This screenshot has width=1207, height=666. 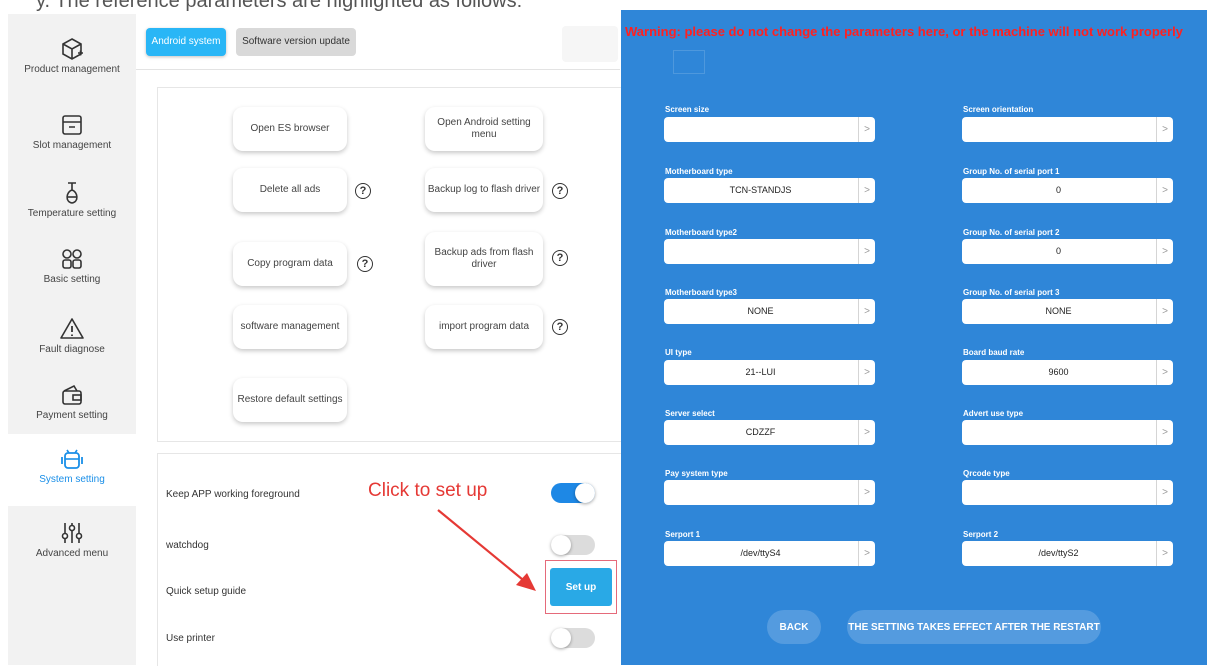 I want to click on set-up-button: Set up, so click(x=581, y=587).